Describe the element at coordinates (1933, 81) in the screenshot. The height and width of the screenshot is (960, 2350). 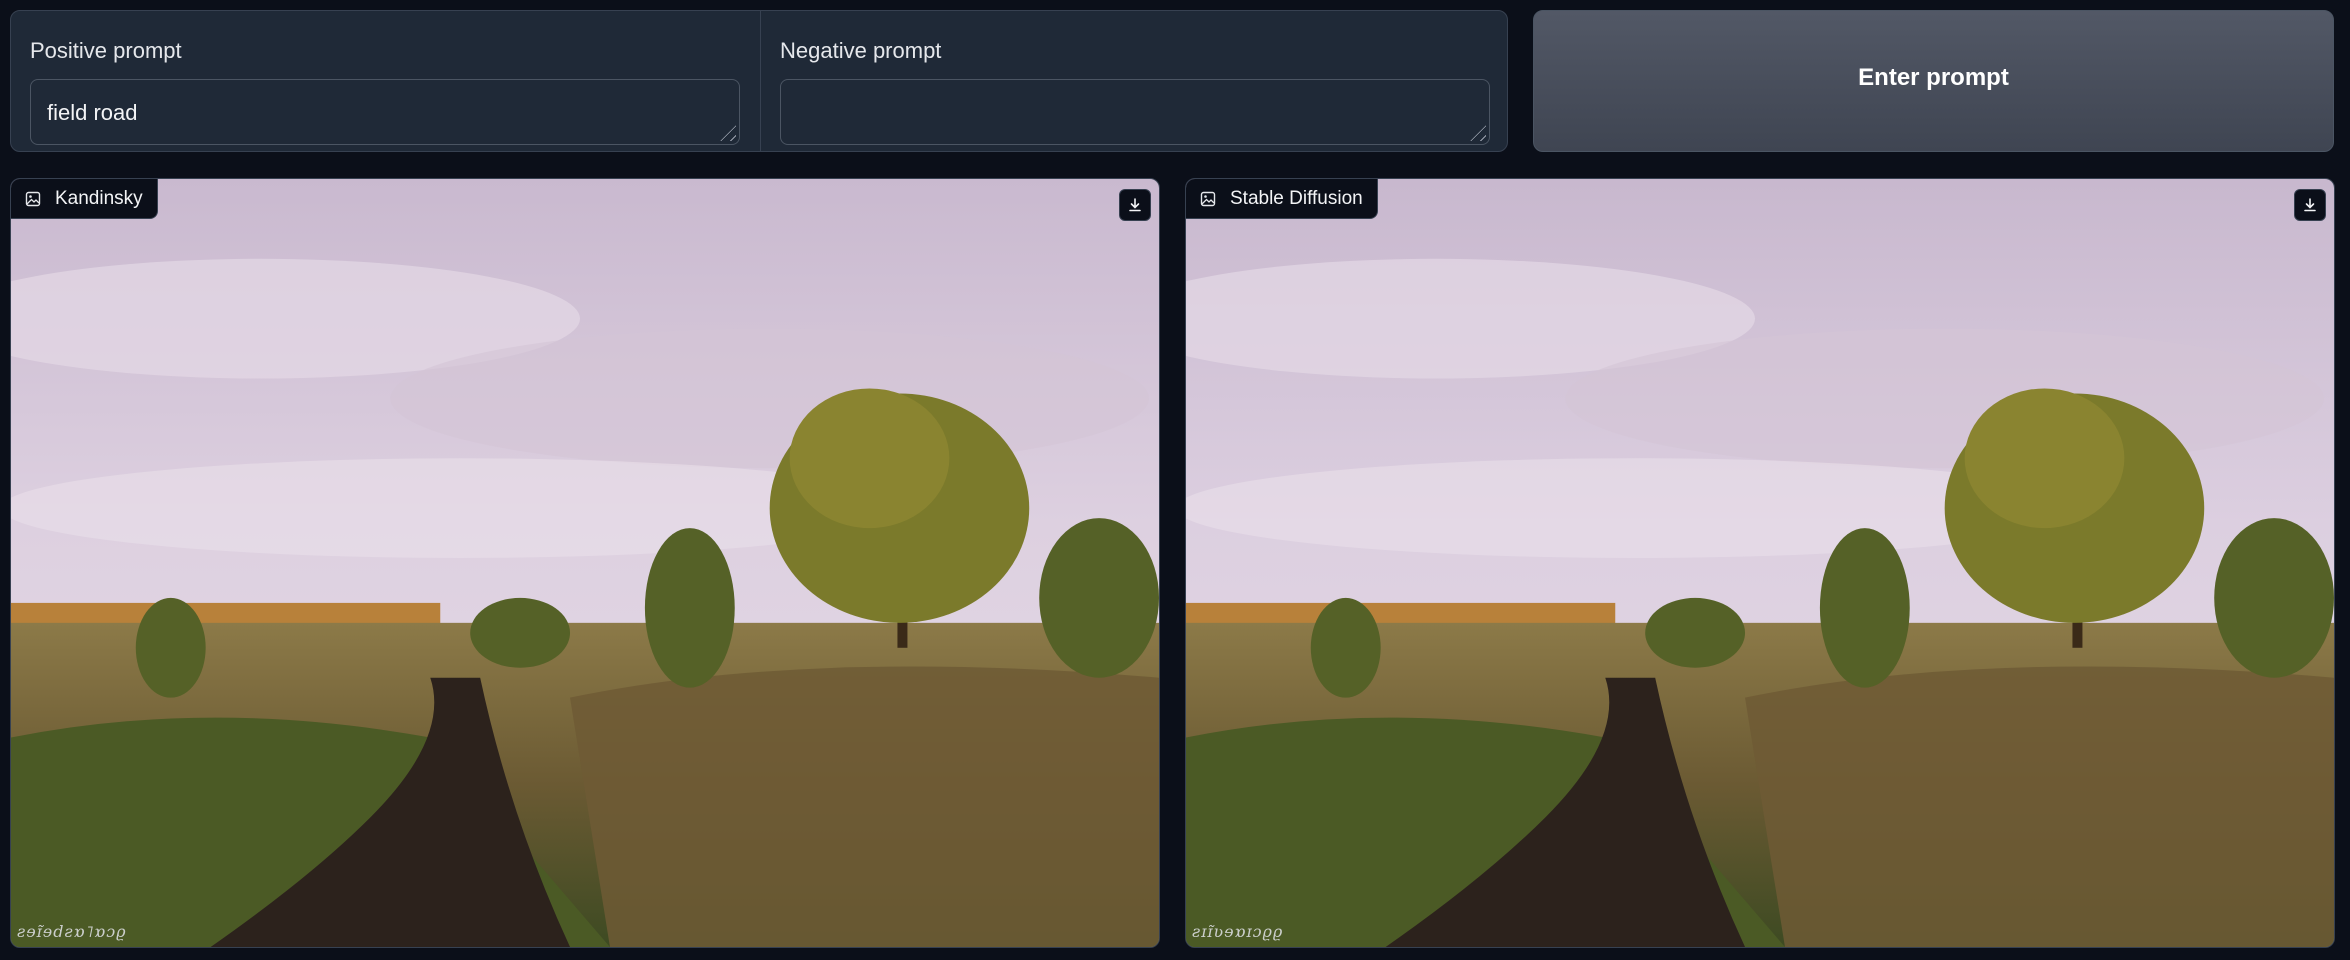
I see `enter-prompt-button: Enter prompt` at that location.